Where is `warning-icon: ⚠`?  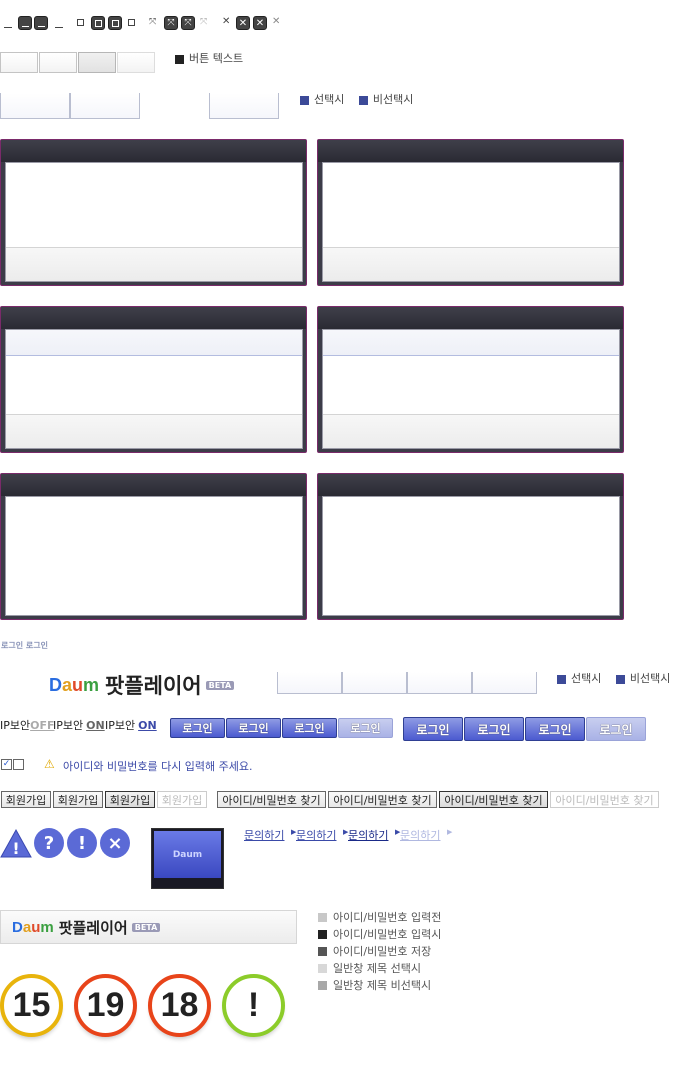
warning-icon: ⚠ is located at coordinates (49, 764).